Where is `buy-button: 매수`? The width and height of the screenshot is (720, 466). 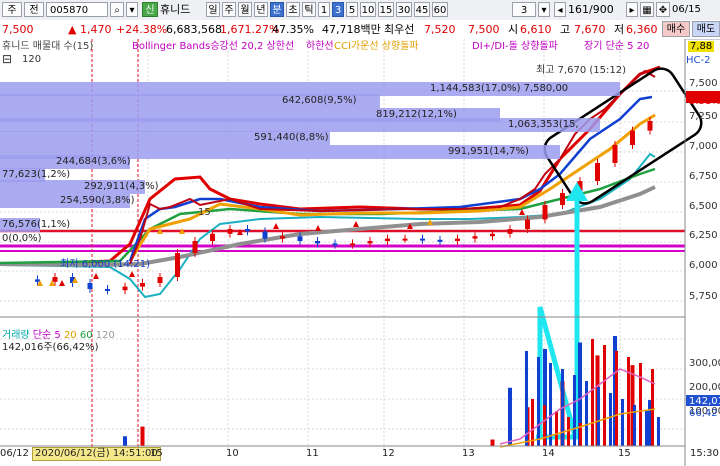 buy-button: 매수 is located at coordinates (676, 29).